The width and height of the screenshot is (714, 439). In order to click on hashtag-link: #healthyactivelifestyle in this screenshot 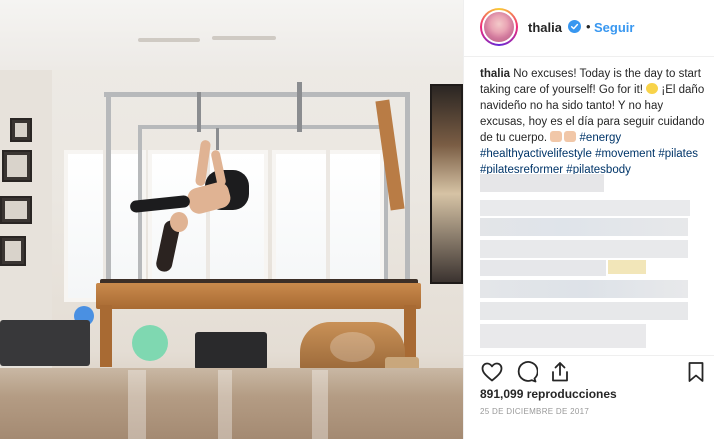, I will do `click(536, 154)`.